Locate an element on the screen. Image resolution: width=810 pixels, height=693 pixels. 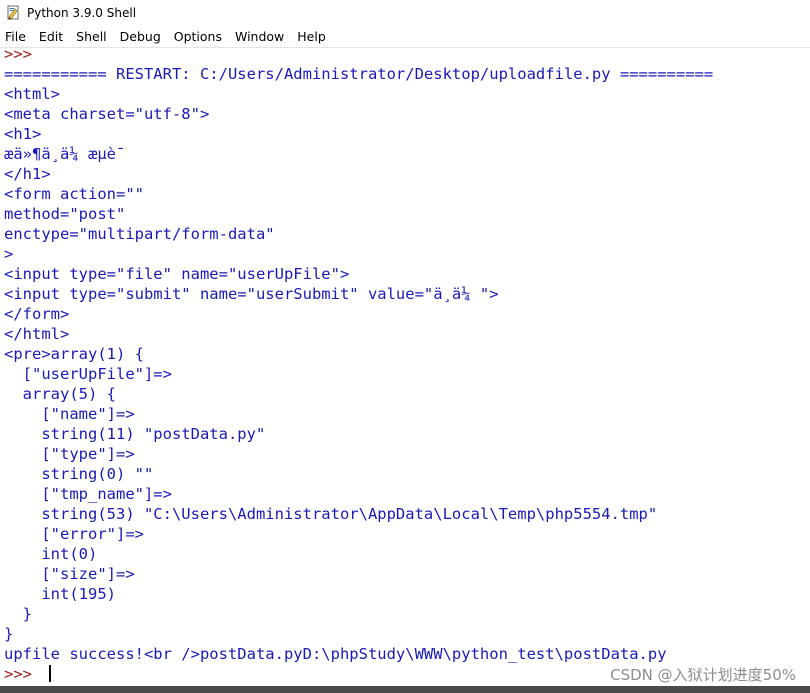
shell-line-text: string(0) "" is located at coordinates (79, 474).